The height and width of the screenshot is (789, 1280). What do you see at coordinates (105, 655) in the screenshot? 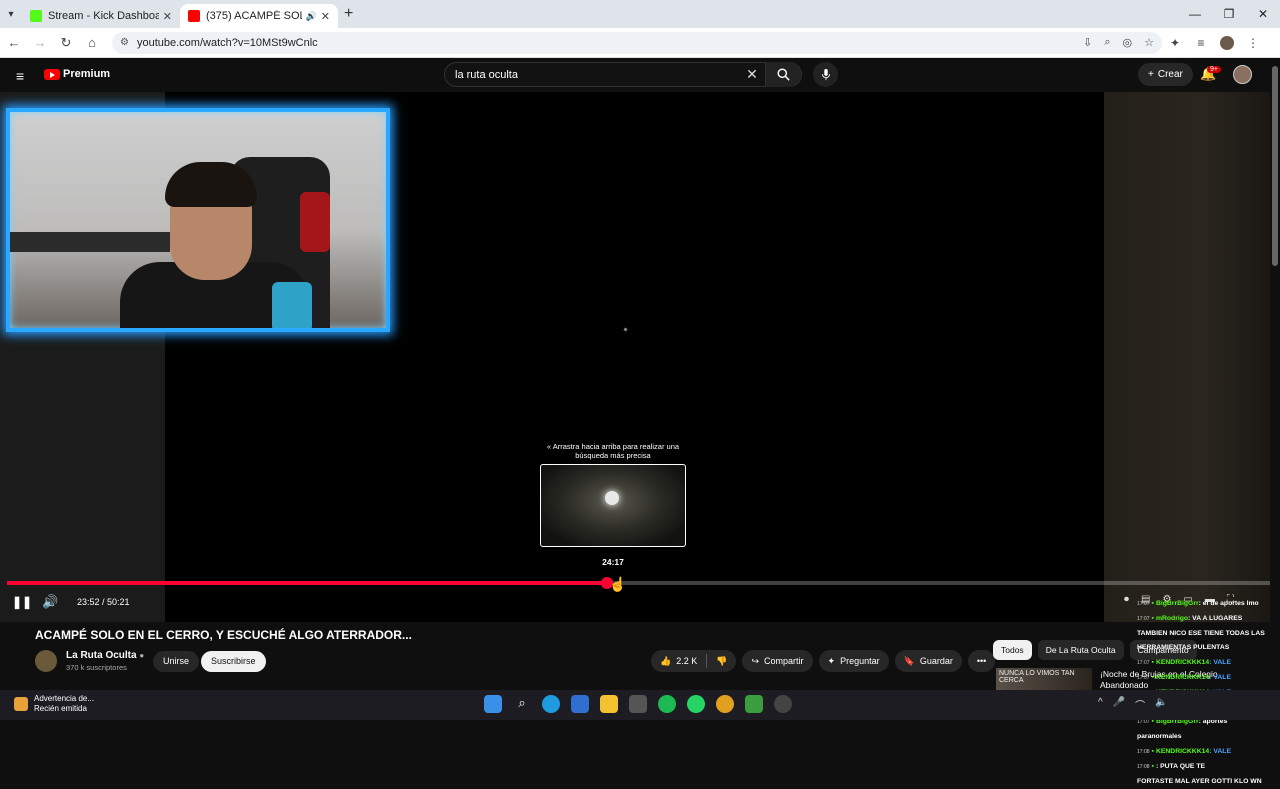
I see `channel-name: La Ruta Oculta ●` at bounding box center [105, 655].